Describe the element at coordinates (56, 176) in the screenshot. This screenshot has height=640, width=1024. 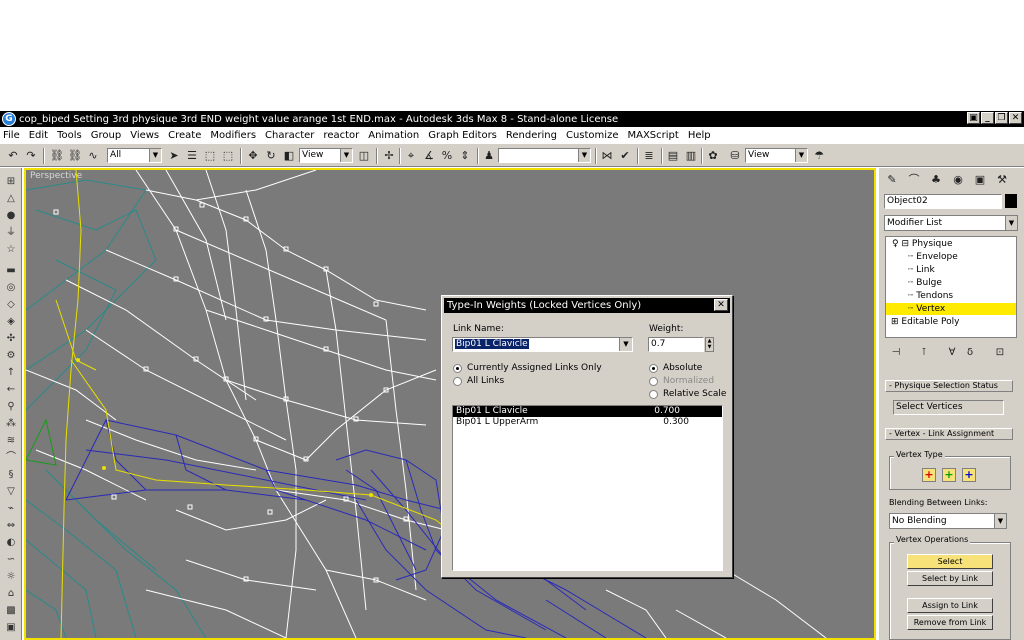
I see `viewport-label: Perspective` at that location.